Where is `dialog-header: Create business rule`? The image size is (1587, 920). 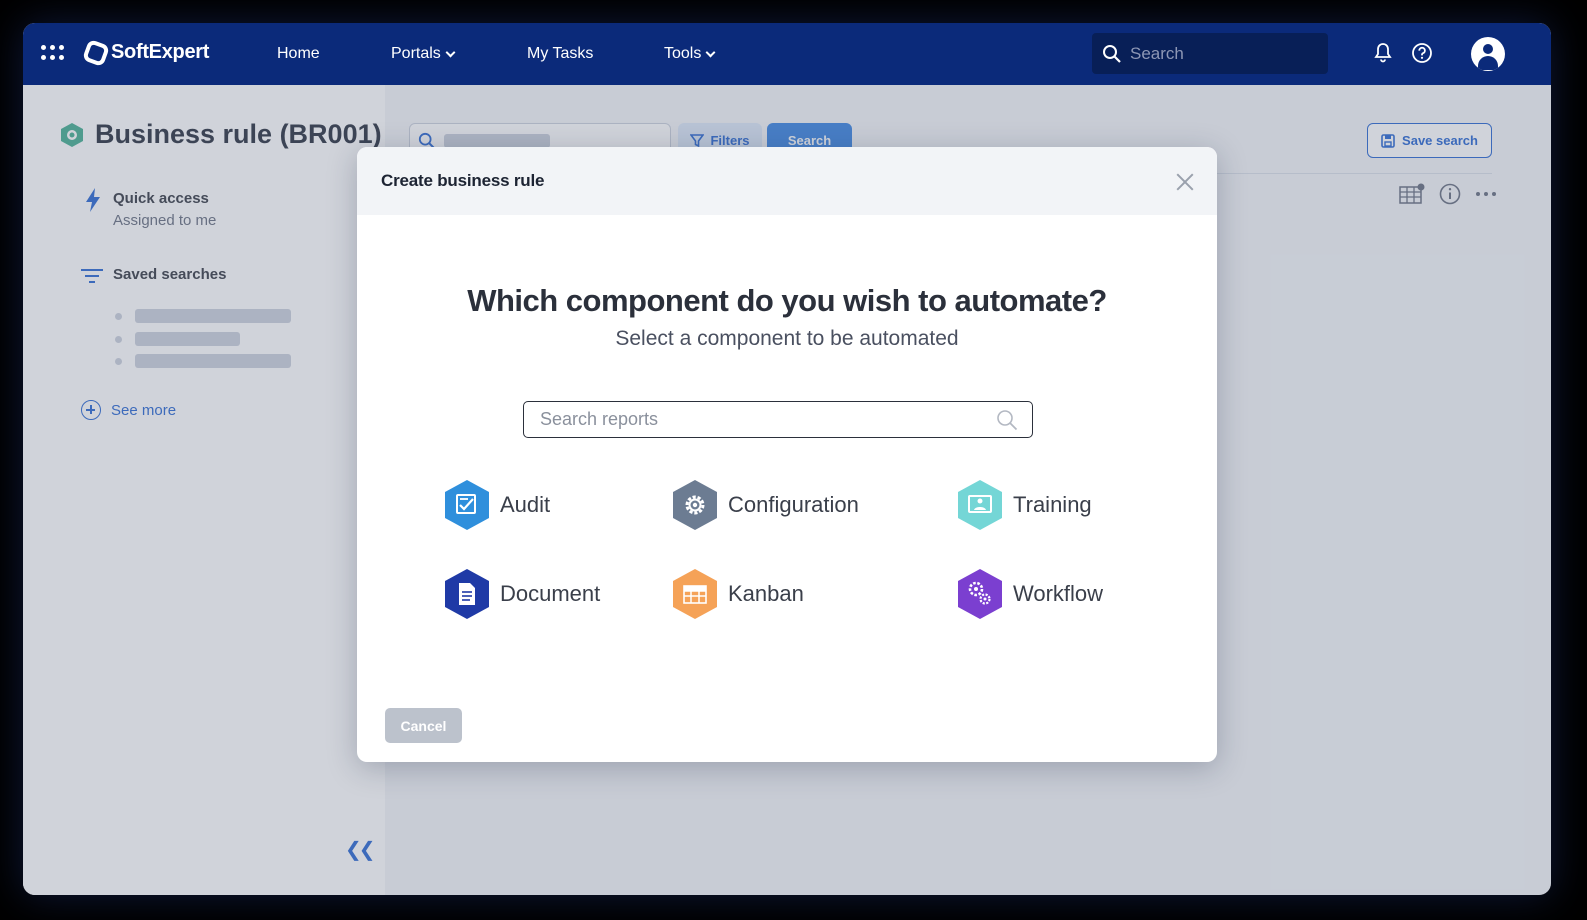
dialog-header: Create business rule is located at coordinates (787, 181).